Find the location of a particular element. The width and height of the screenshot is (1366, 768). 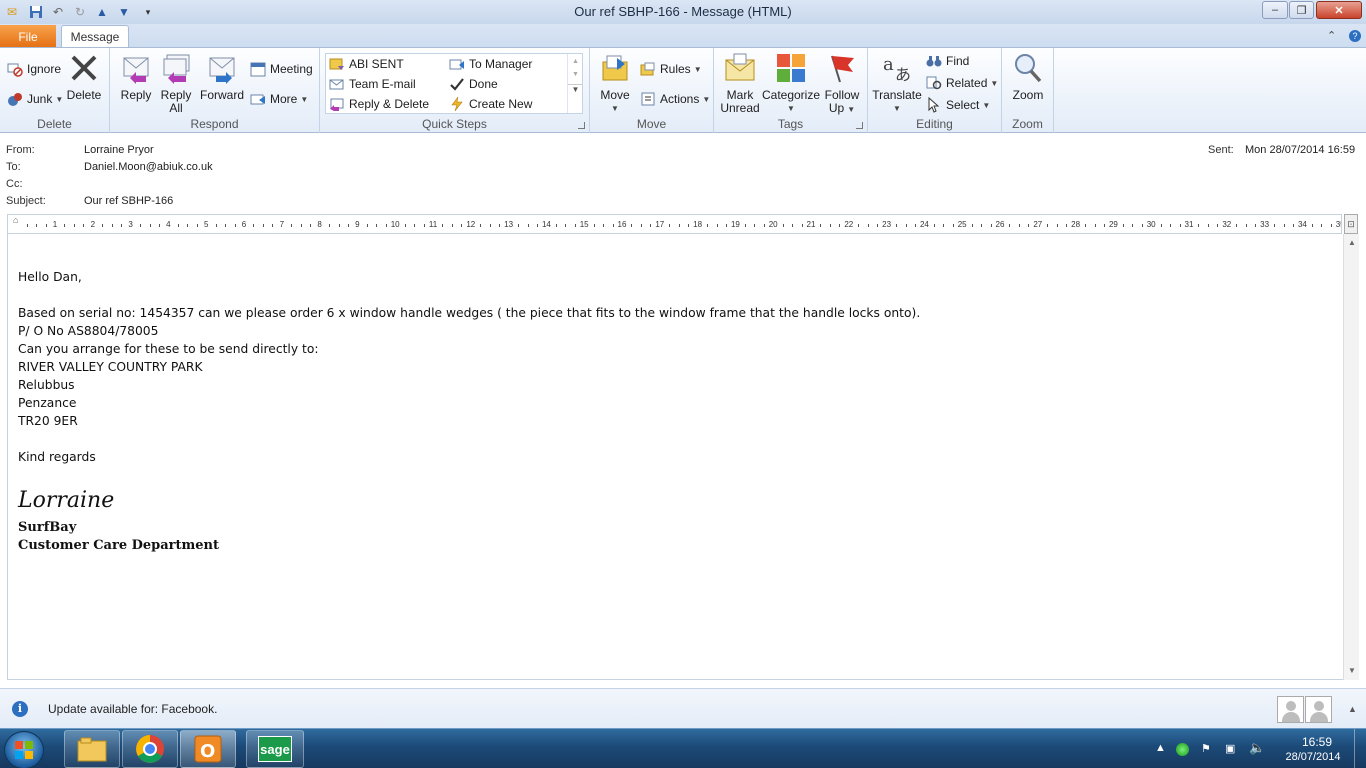

to-value: Daniel.Moon@abiuk.co.uk is located at coordinates (148, 167).